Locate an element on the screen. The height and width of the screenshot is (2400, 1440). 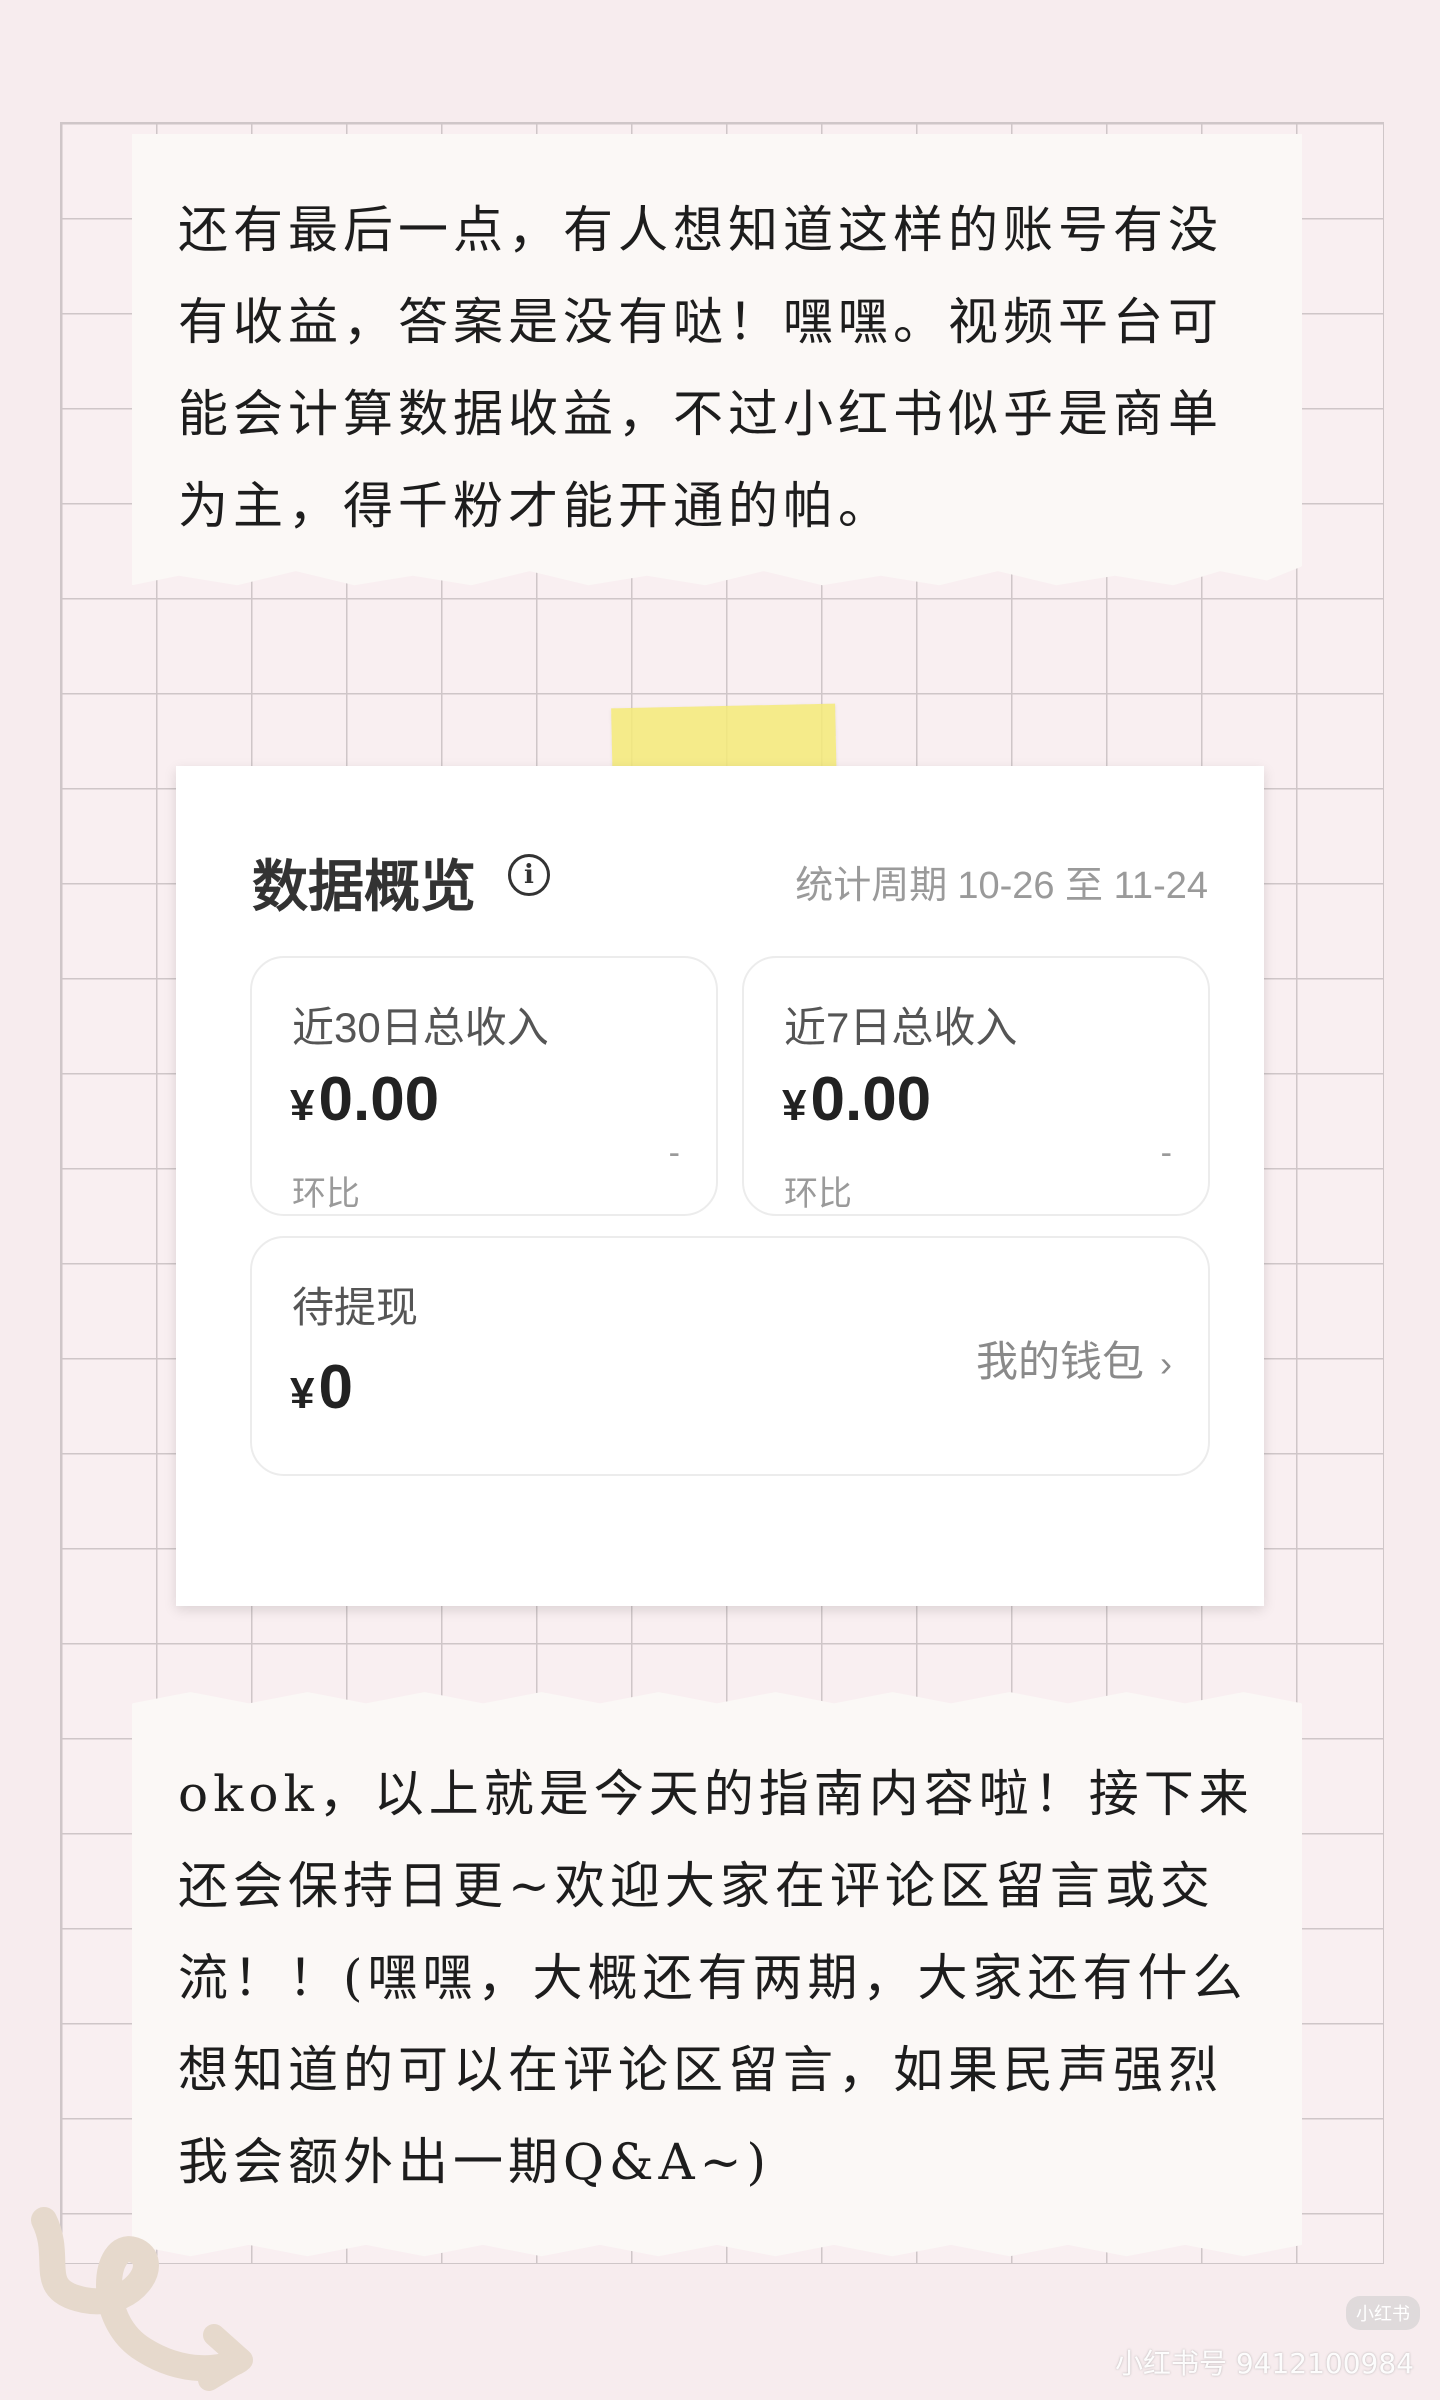
squiggle-arrow-decoration is located at coordinates (142, 2299).